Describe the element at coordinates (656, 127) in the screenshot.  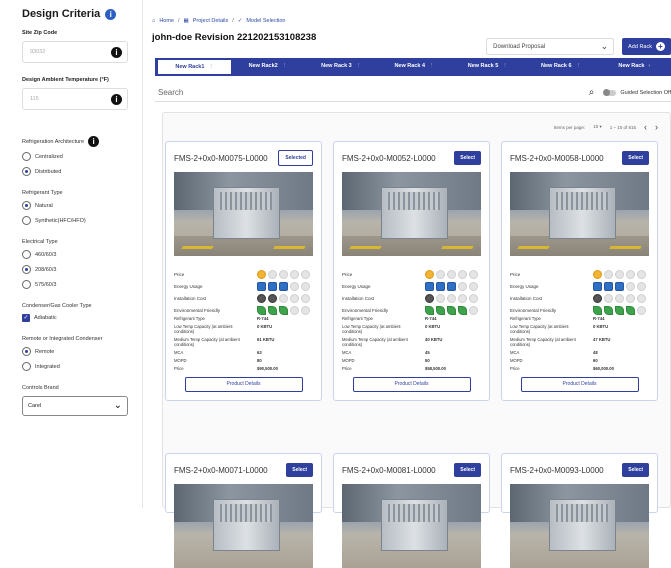
I see `next-page-icon: ›` at that location.